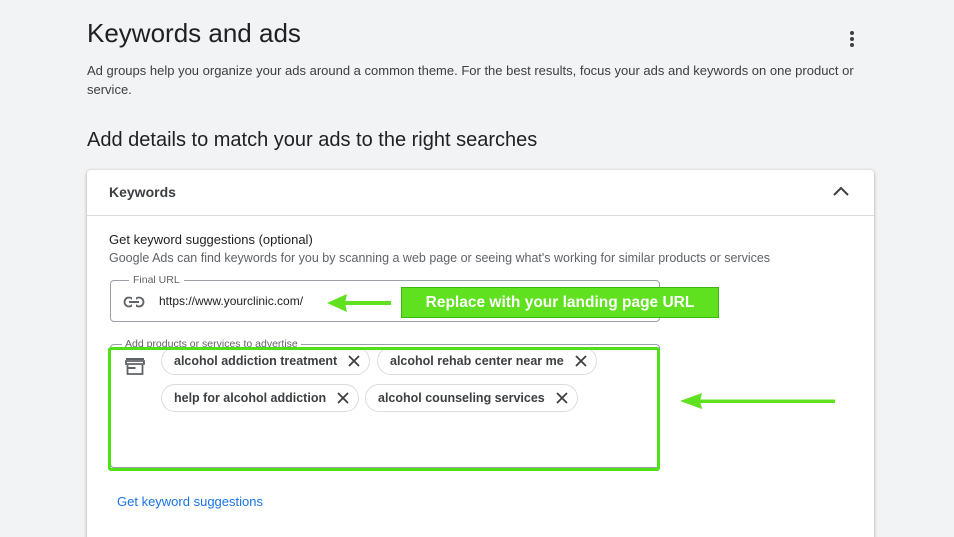 The image size is (954, 537). Describe the element at coordinates (190, 501) in the screenshot. I see `get-keyword-suggestions-link: Get keyword suggestions` at that location.